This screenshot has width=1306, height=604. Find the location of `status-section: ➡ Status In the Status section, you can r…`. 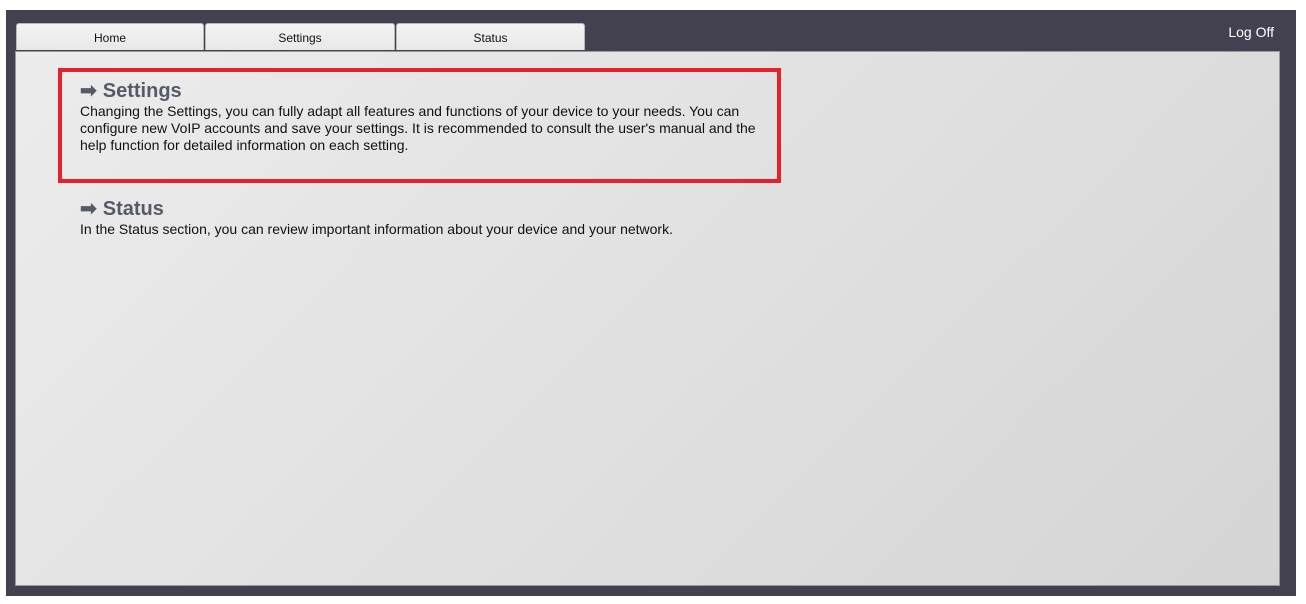

status-section: ➡ Status In the Status section, you can r… is located at coordinates (420, 217).